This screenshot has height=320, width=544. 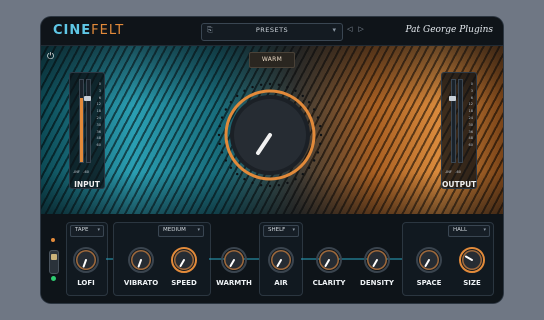 I want to click on air-knob, so click(x=281, y=260).